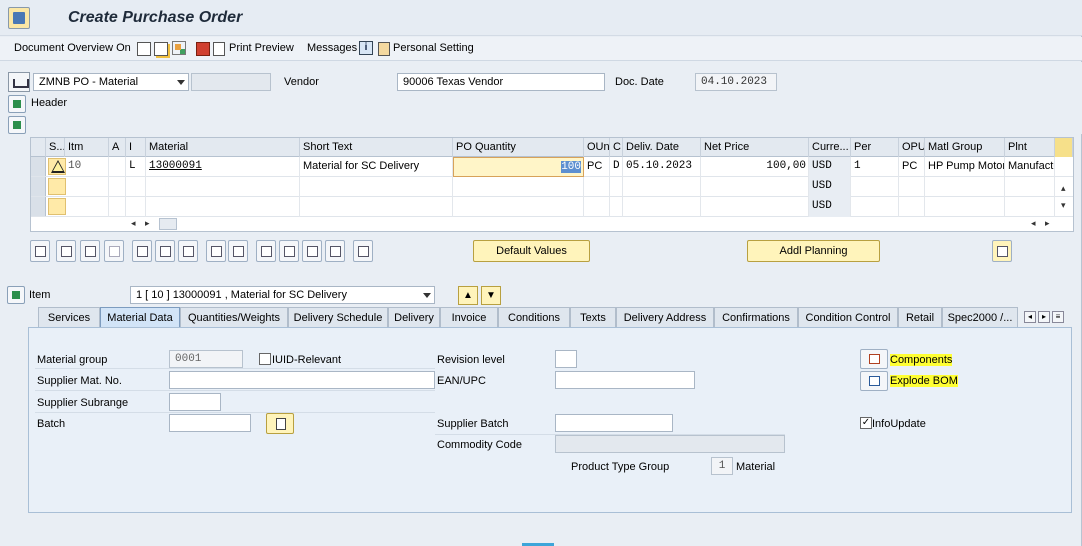  What do you see at coordinates (19, 82) in the screenshot?
I see `cart-icon` at bounding box center [19, 82].